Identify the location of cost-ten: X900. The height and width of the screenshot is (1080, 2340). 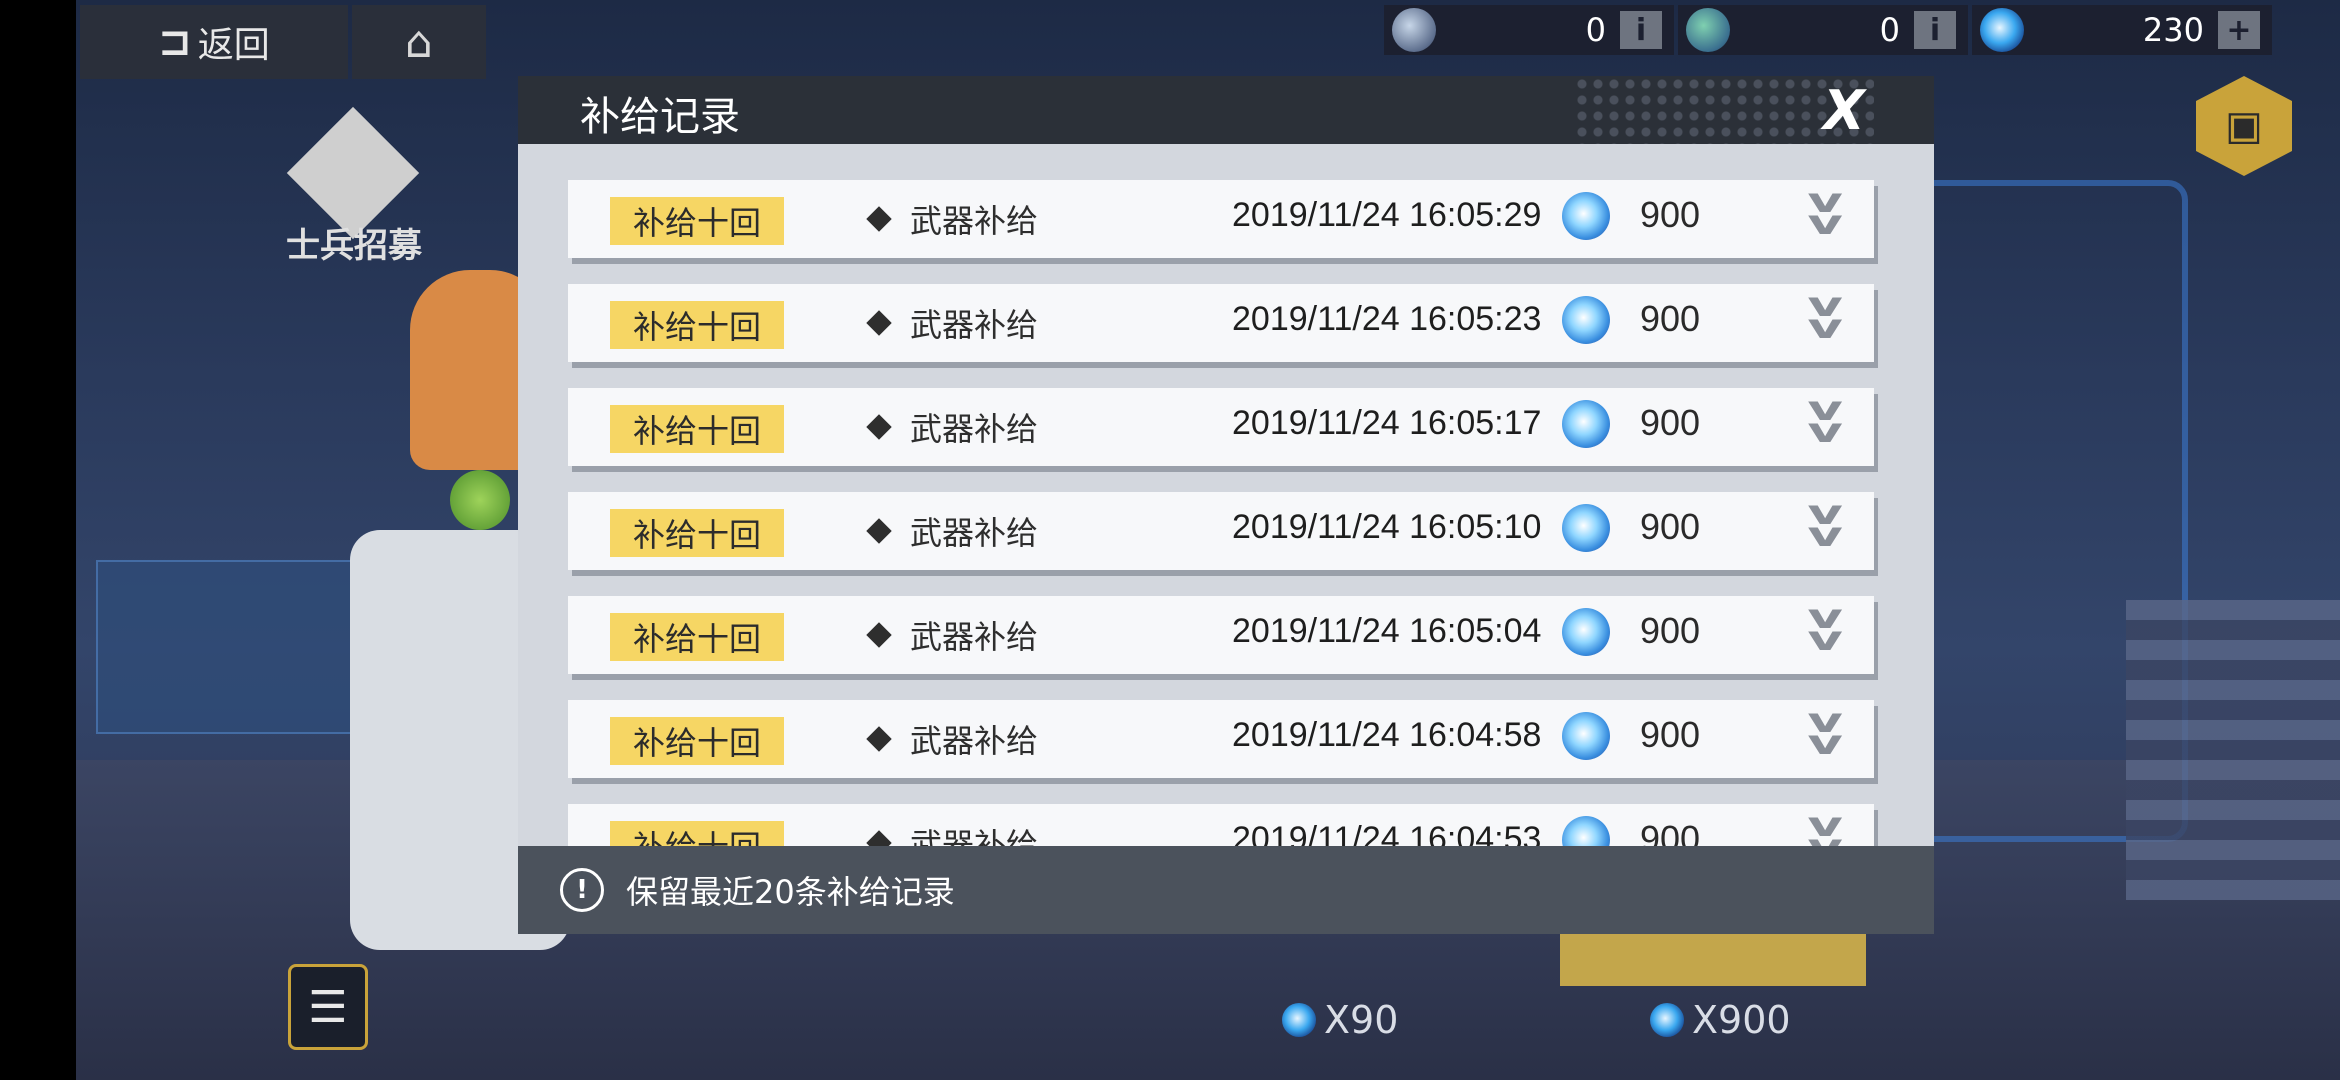
(1720, 1020).